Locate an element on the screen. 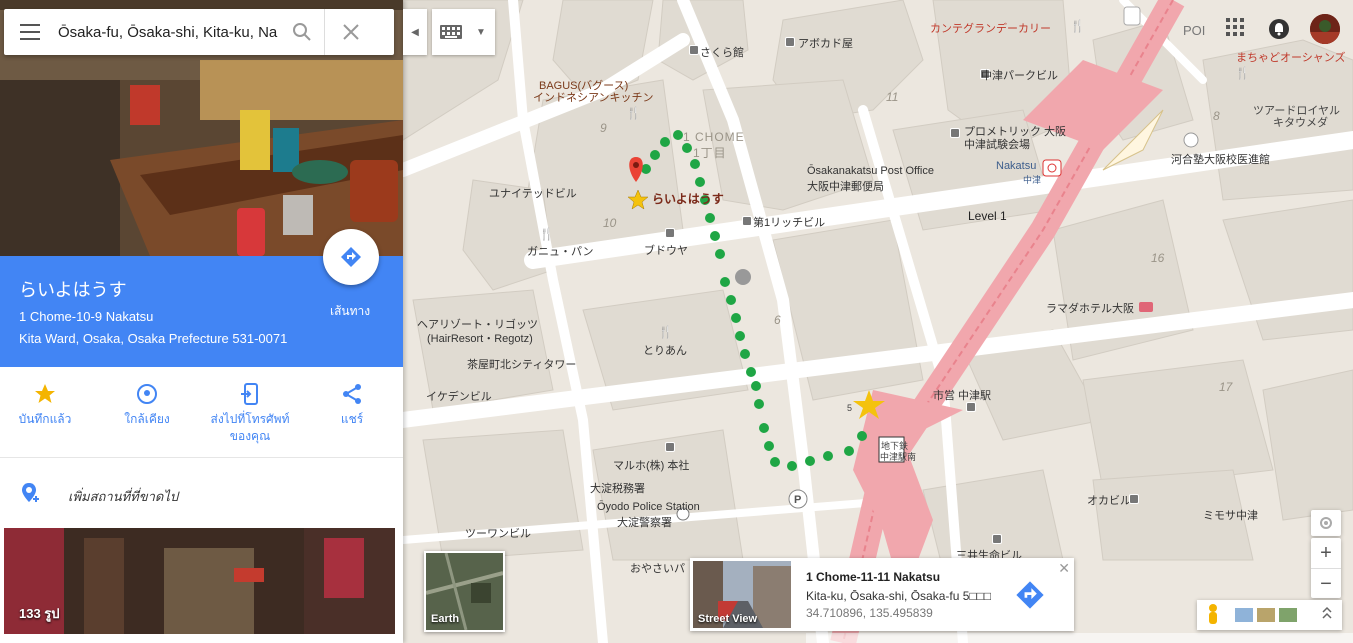  map-label-first-rich: 第1リッチビル is located at coordinates (789, 222).